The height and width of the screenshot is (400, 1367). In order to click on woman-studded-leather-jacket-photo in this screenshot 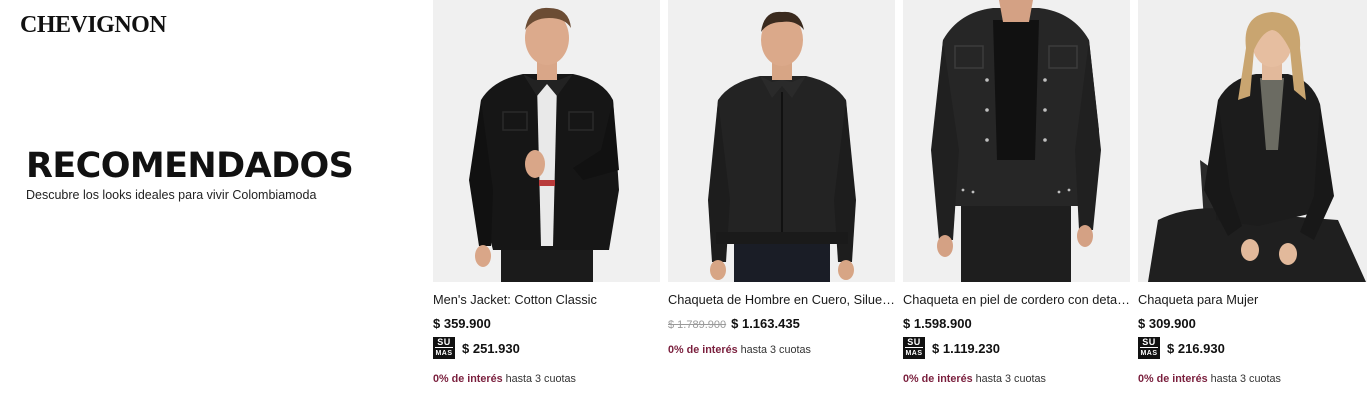, I will do `click(1016, 141)`.